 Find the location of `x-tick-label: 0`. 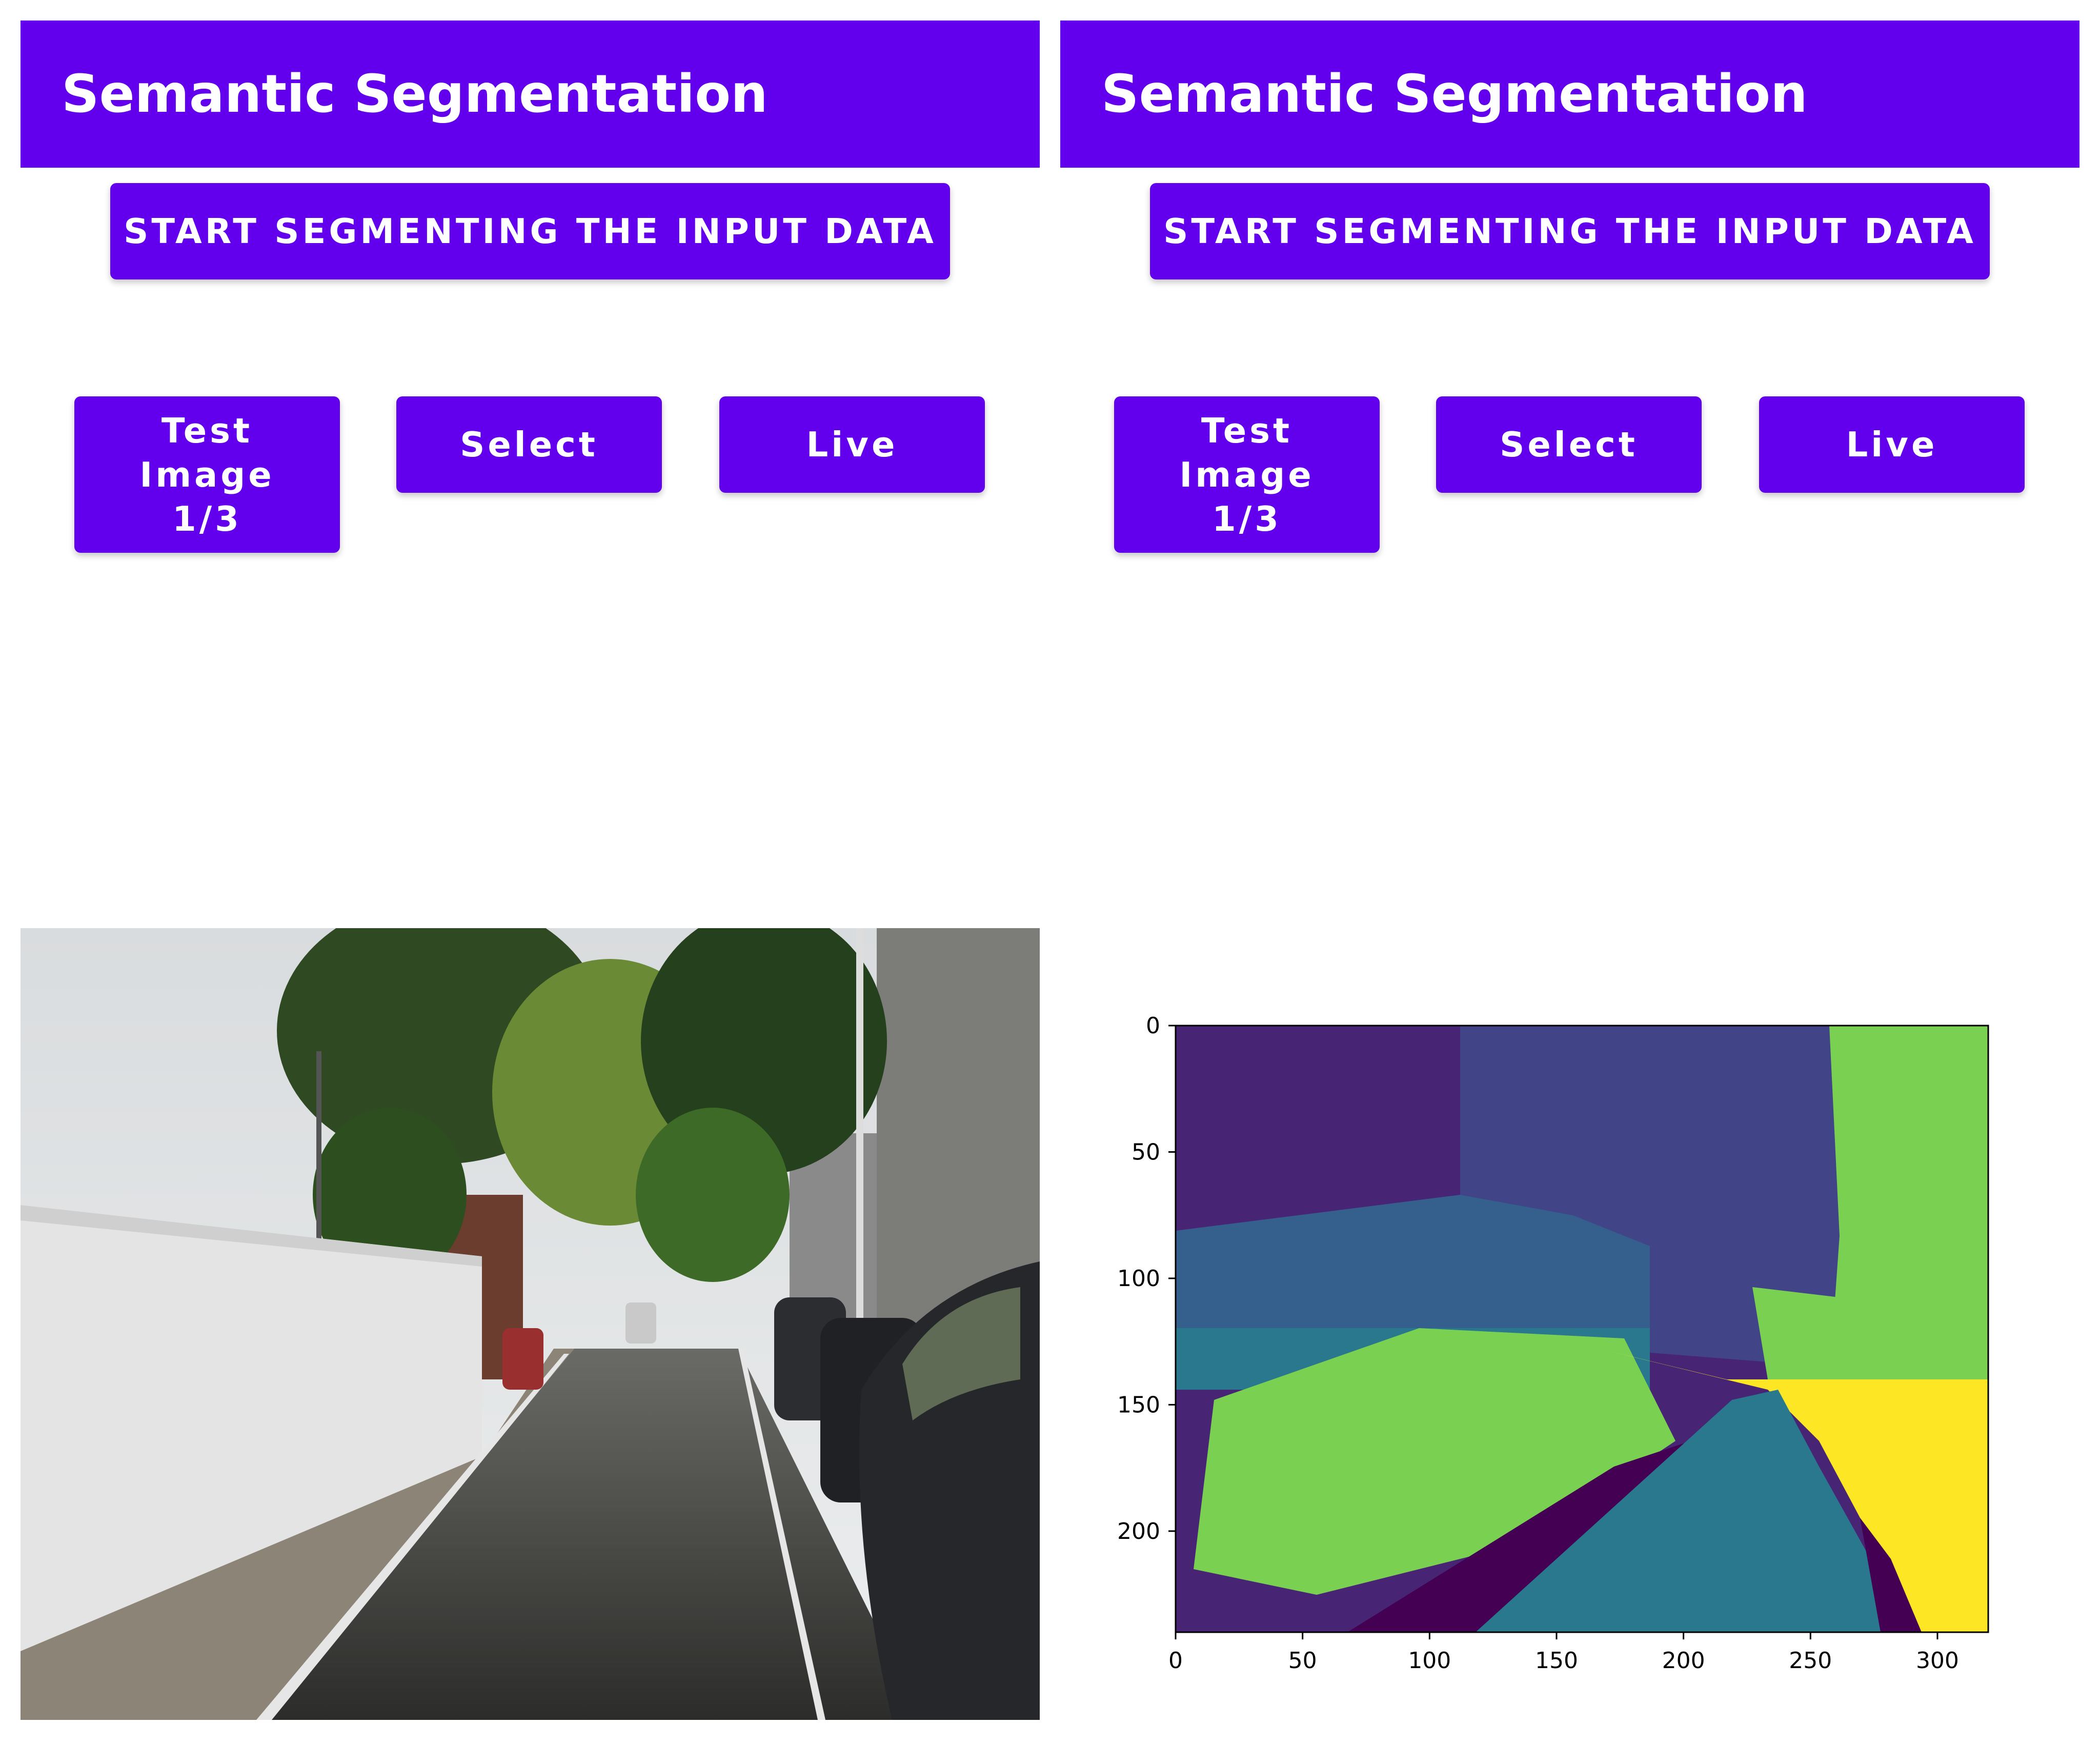

x-tick-label: 0 is located at coordinates (1175, 1661).